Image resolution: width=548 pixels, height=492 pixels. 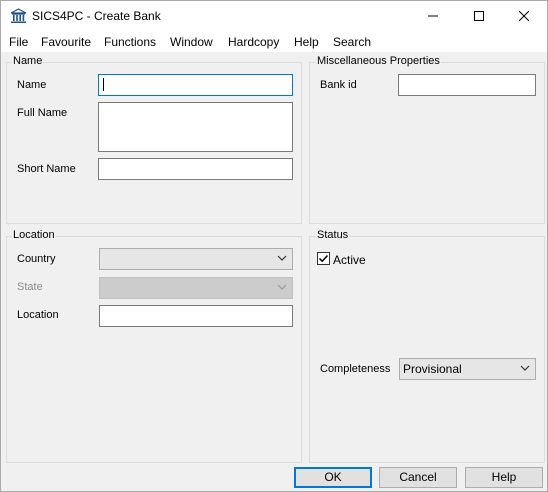 What do you see at coordinates (66, 42) in the screenshot?
I see `menu-favourite: Favourite` at bounding box center [66, 42].